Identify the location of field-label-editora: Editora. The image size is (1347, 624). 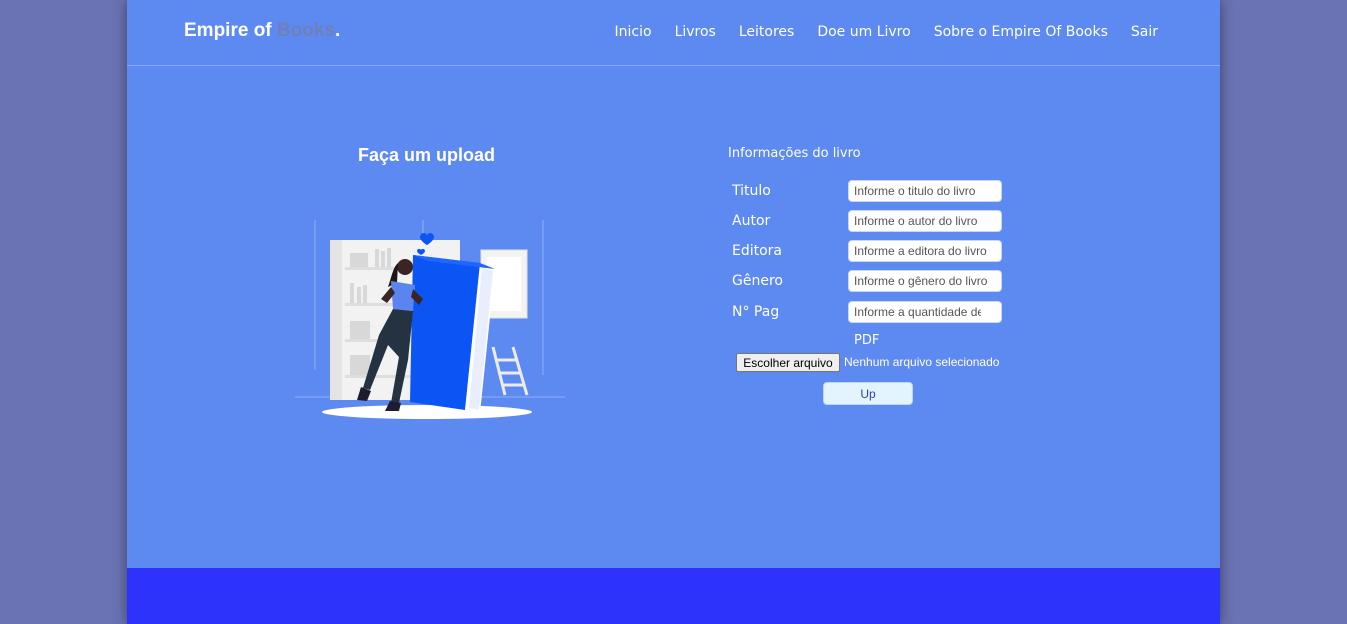
(757, 251).